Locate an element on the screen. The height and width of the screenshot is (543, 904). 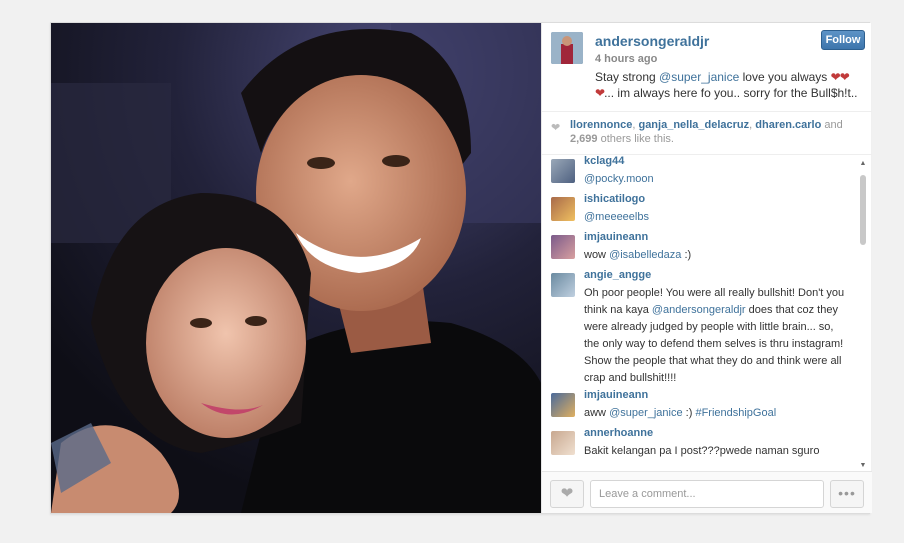
comment-text-part: wow is located at coordinates (597, 255).